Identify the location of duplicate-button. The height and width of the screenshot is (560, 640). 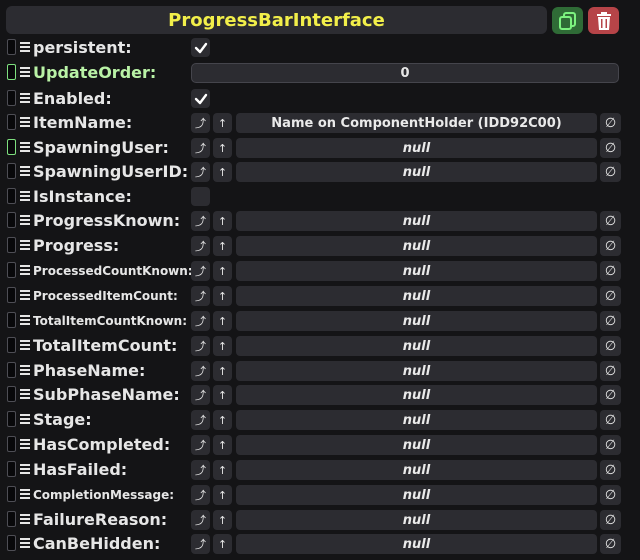
(567, 20).